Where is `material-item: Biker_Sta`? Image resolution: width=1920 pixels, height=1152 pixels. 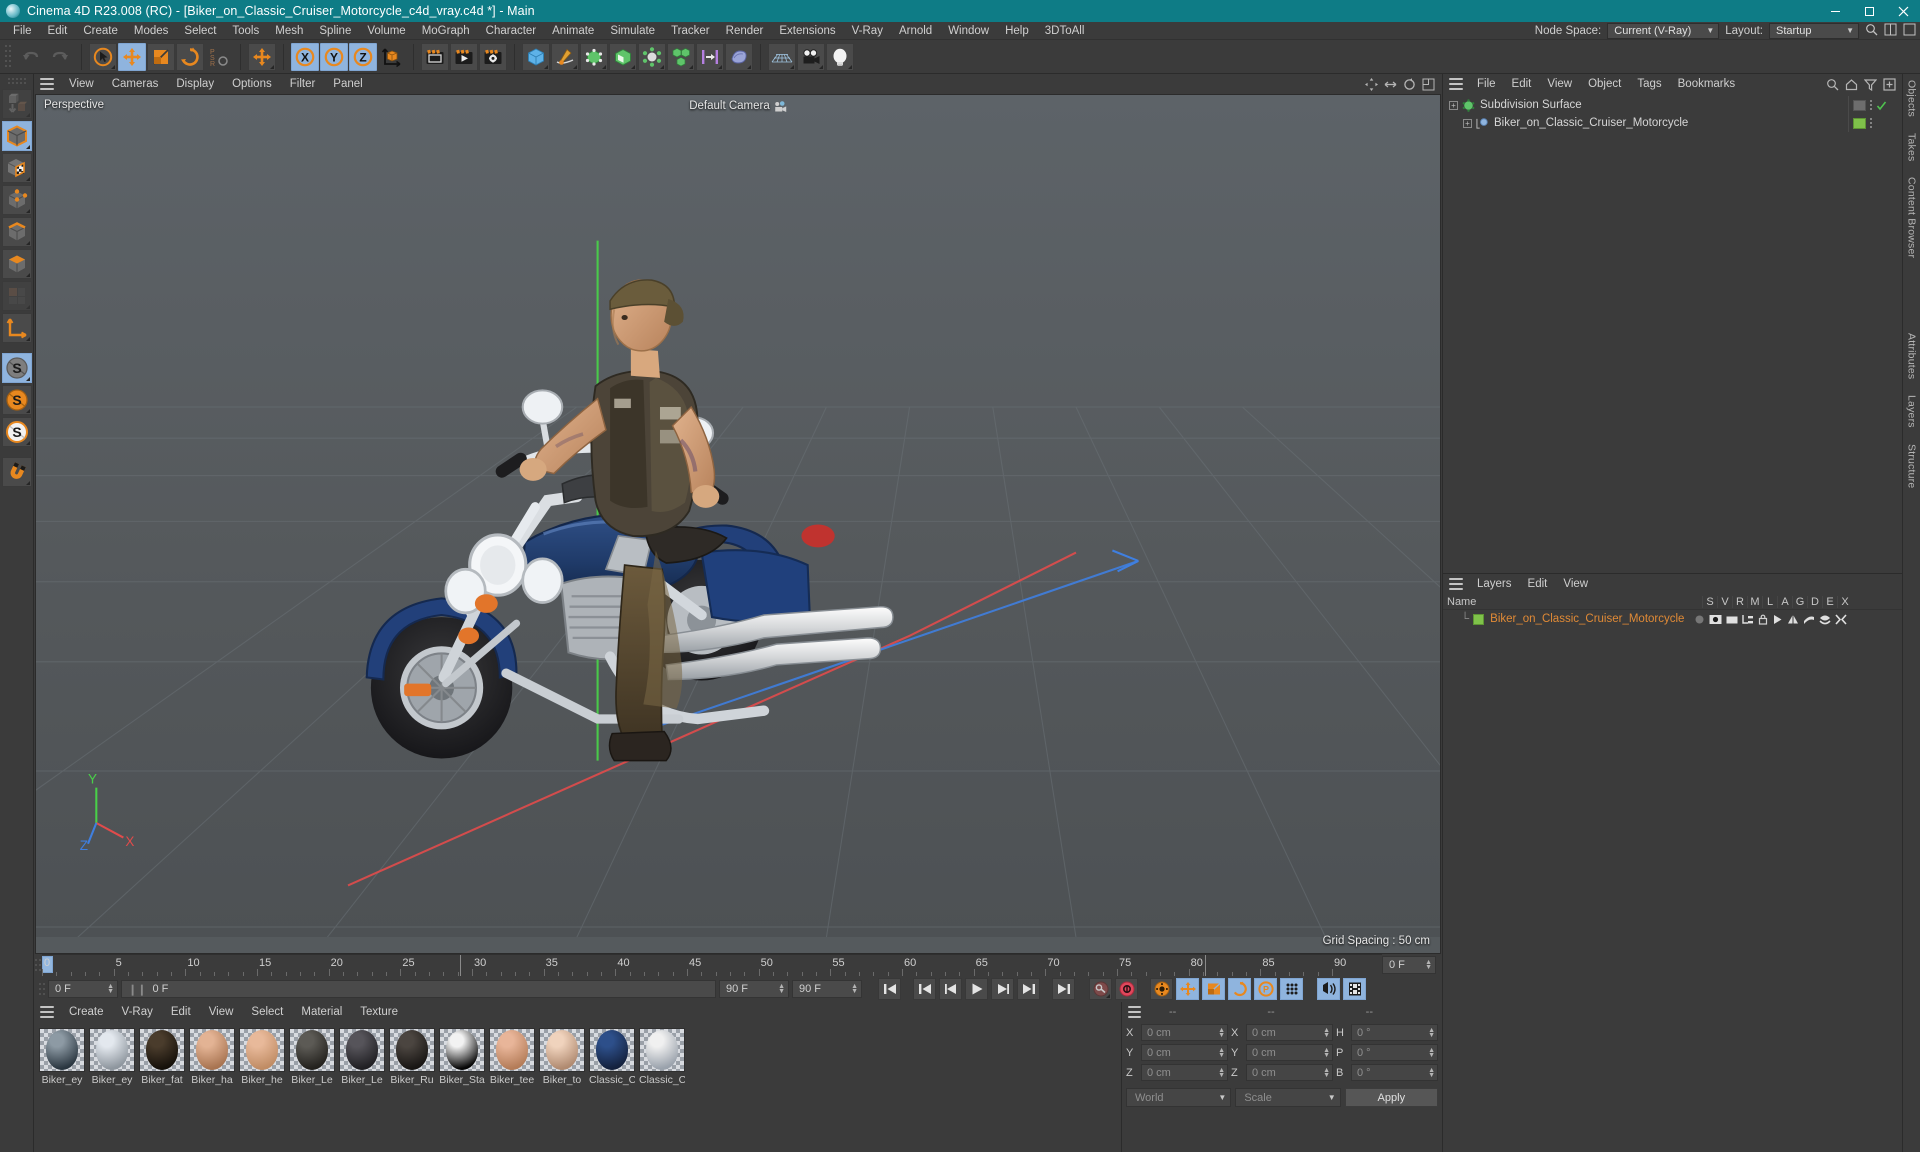 material-item: Biker_Sta is located at coordinates (462, 1087).